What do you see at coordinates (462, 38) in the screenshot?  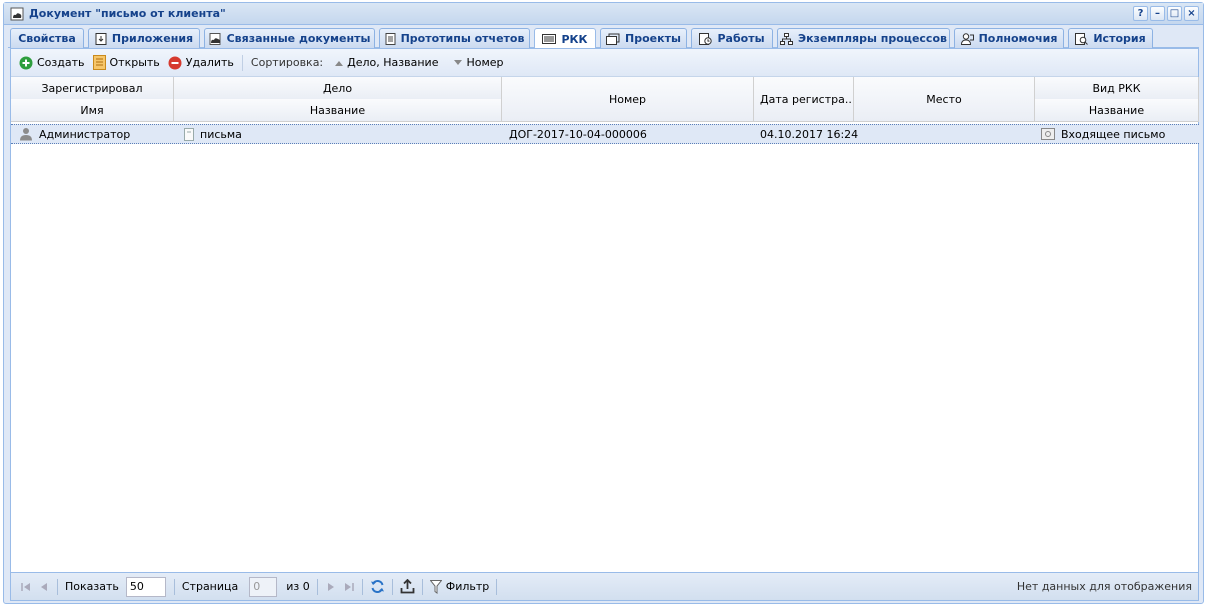 I see `tab-label: Прототипы отчетов` at bounding box center [462, 38].